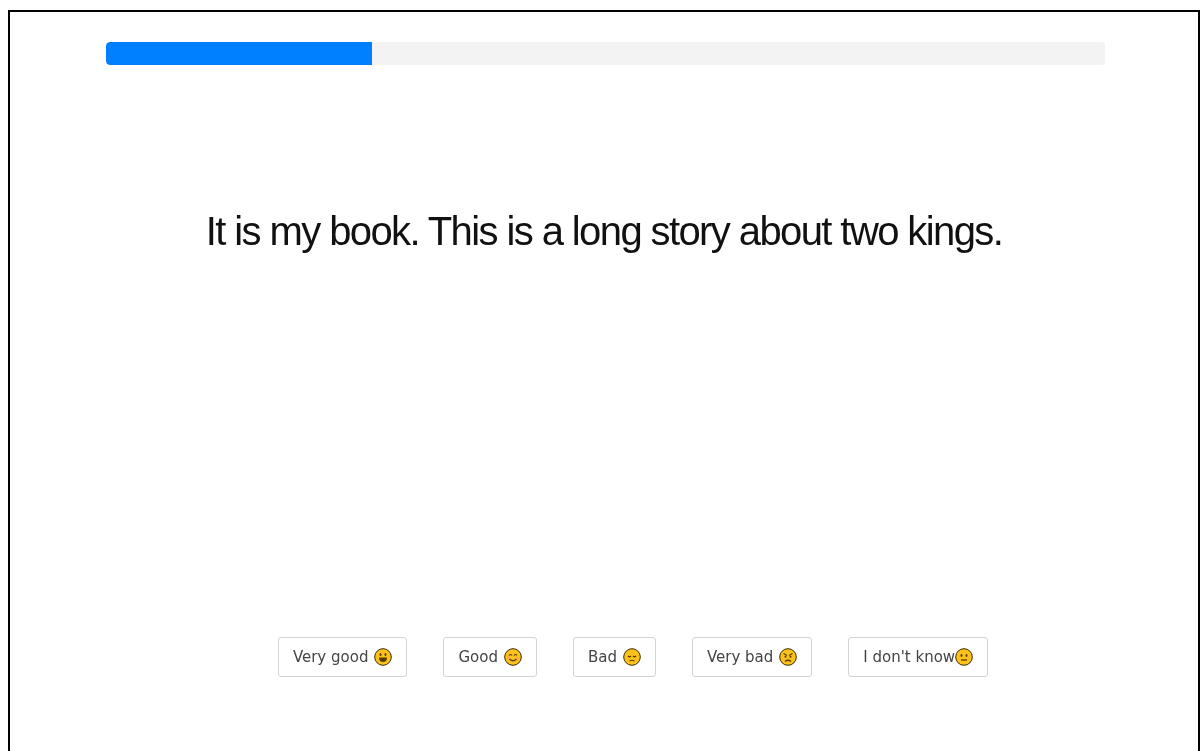  What do you see at coordinates (383, 657) in the screenshot?
I see `grinning-face-icon` at bounding box center [383, 657].